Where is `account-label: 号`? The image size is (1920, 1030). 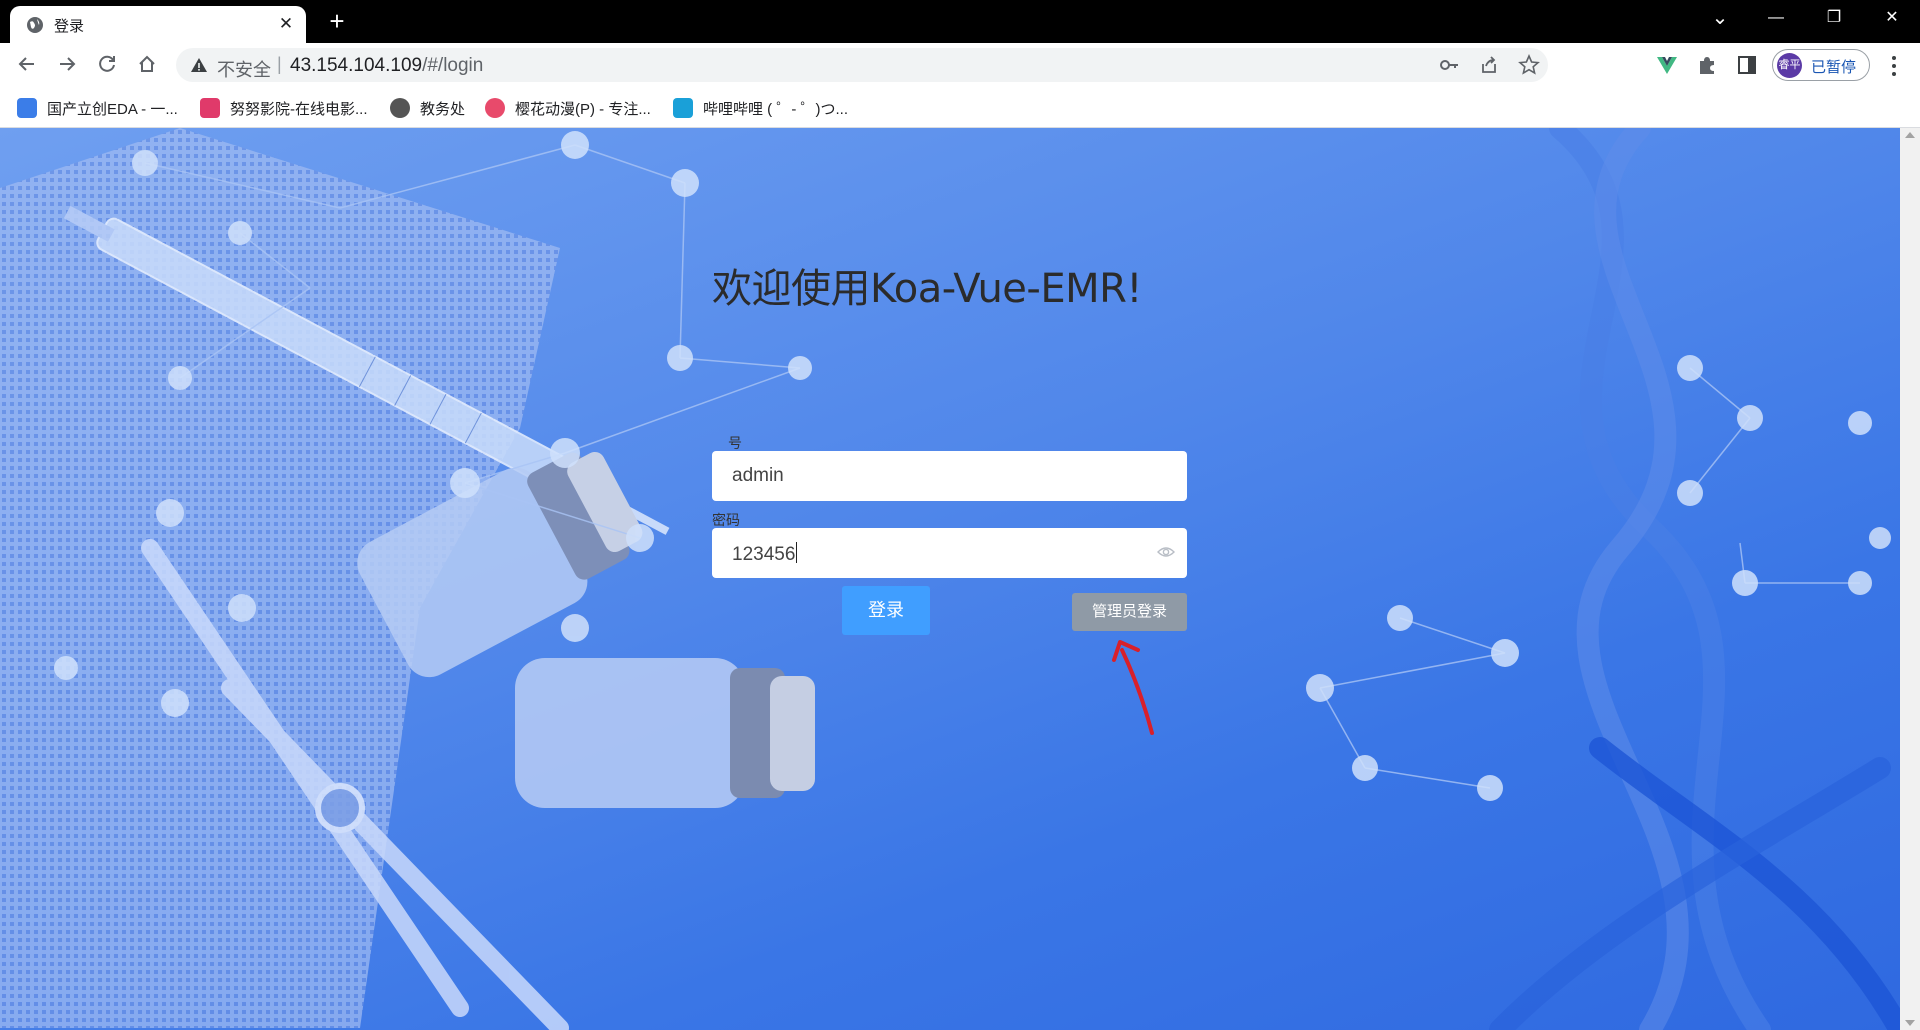
account-label: 号 is located at coordinates (735, 443).